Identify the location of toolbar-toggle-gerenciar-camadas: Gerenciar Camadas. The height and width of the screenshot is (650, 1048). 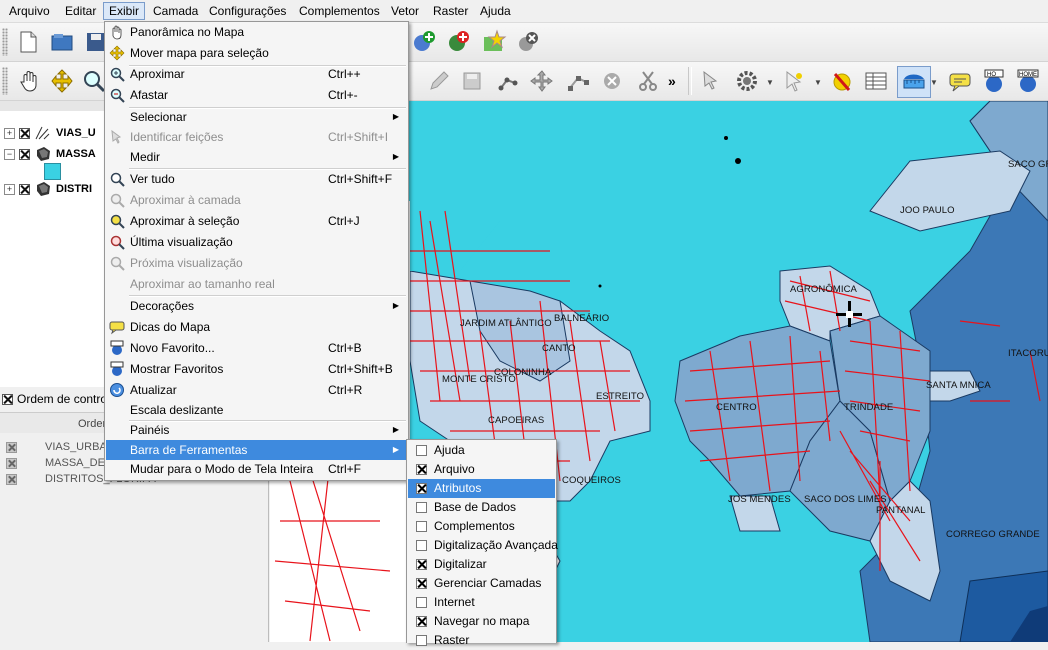
(481, 583).